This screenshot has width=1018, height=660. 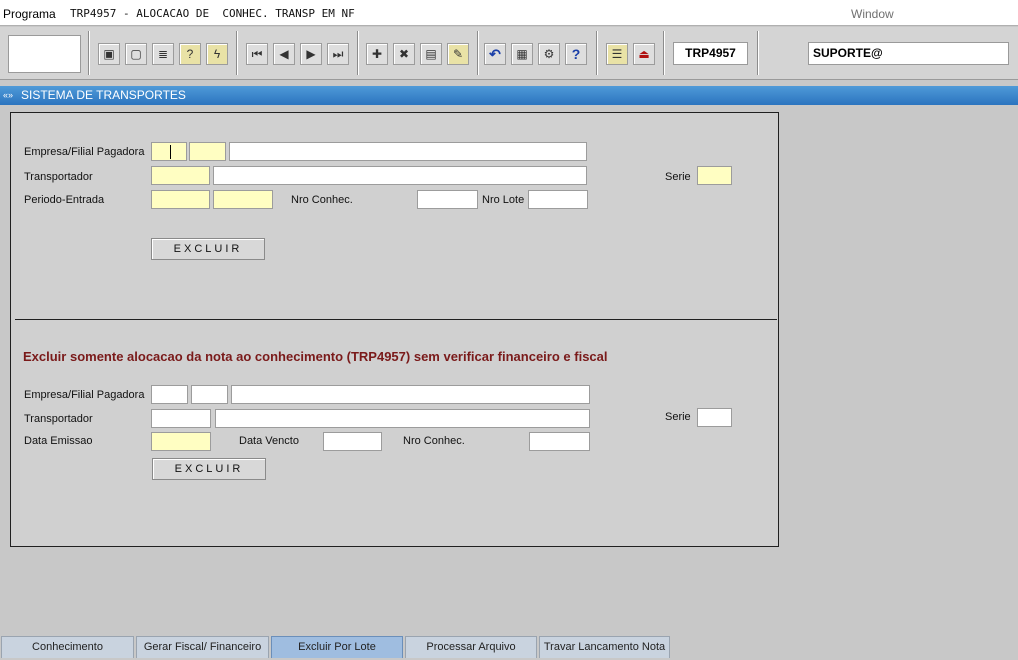 What do you see at coordinates (322, 200) in the screenshot?
I see `nro-conhec-label: Nro Conhec.` at bounding box center [322, 200].